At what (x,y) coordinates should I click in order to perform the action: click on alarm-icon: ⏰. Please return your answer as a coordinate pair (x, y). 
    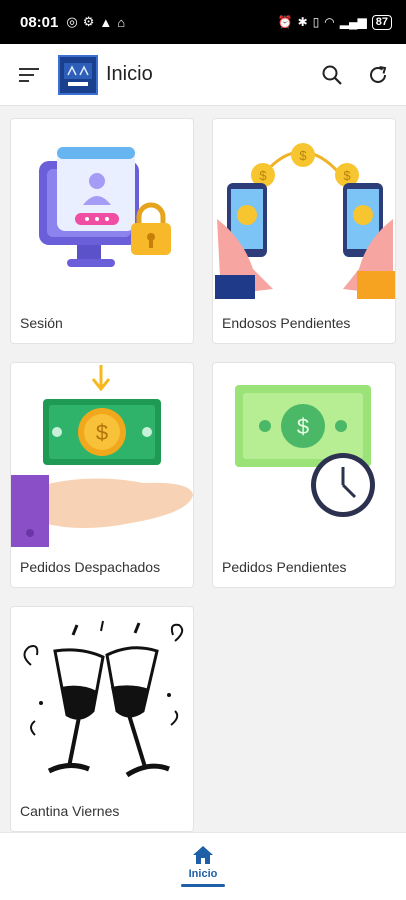
    Looking at the image, I should click on (285, 22).